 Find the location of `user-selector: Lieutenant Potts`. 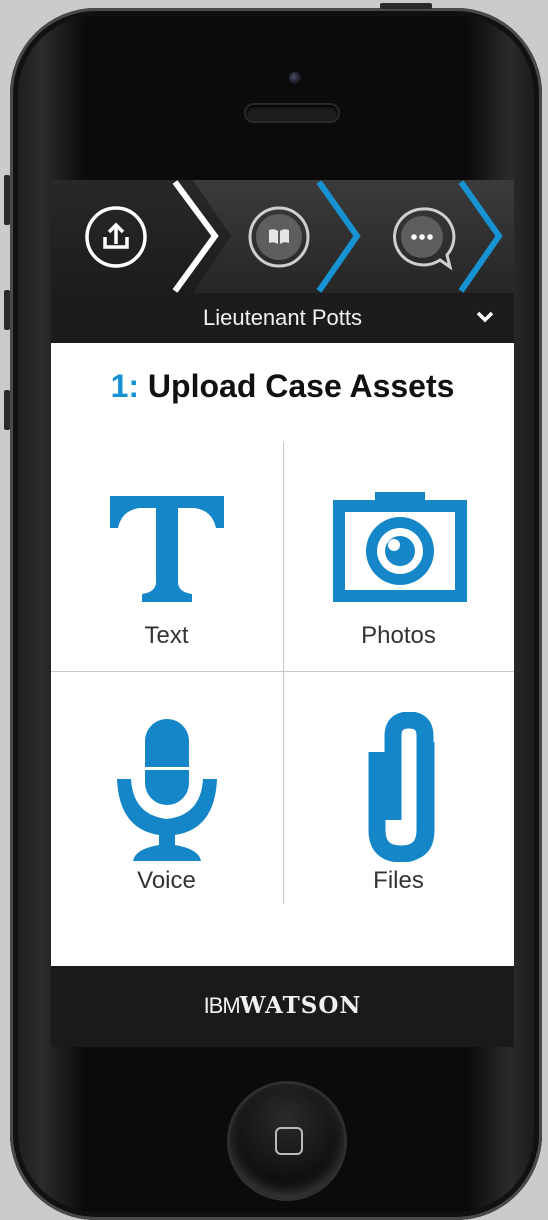

user-selector: Lieutenant Potts is located at coordinates (282, 318).